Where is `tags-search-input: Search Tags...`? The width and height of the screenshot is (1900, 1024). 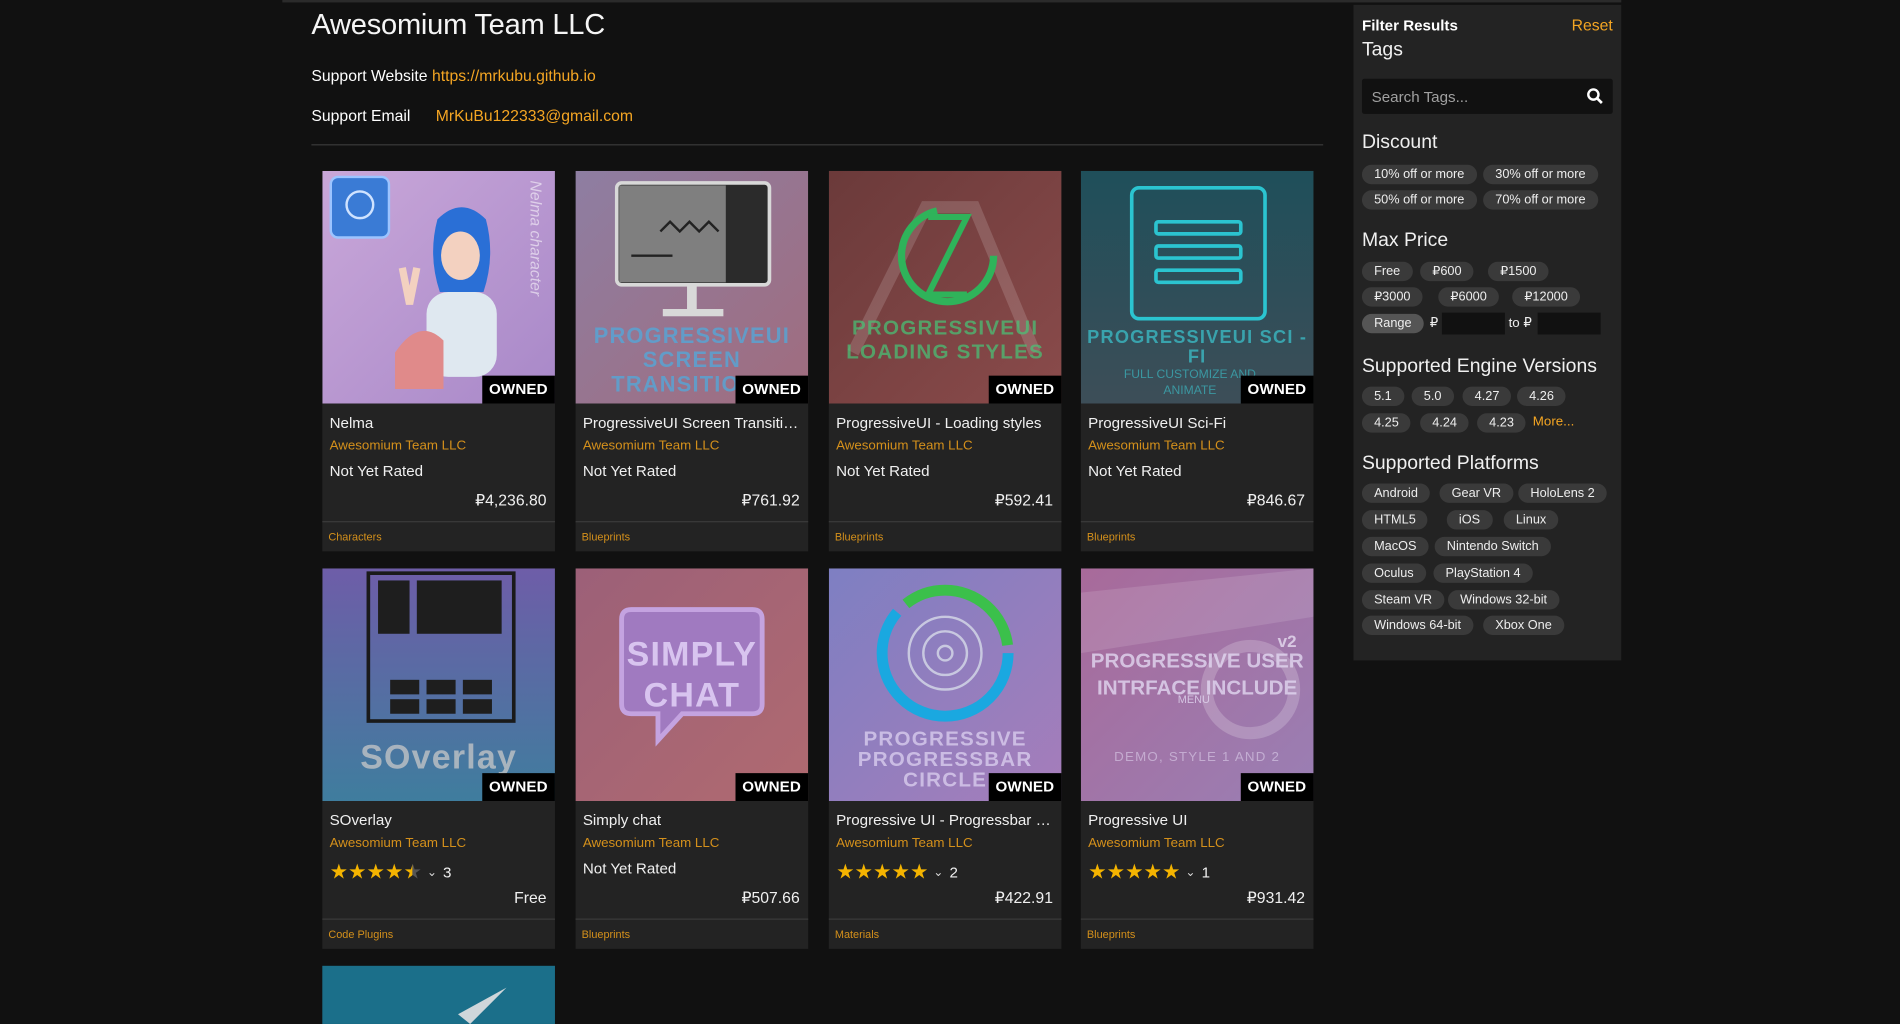
tags-search-input: Search Tags... is located at coordinates (1487, 96).